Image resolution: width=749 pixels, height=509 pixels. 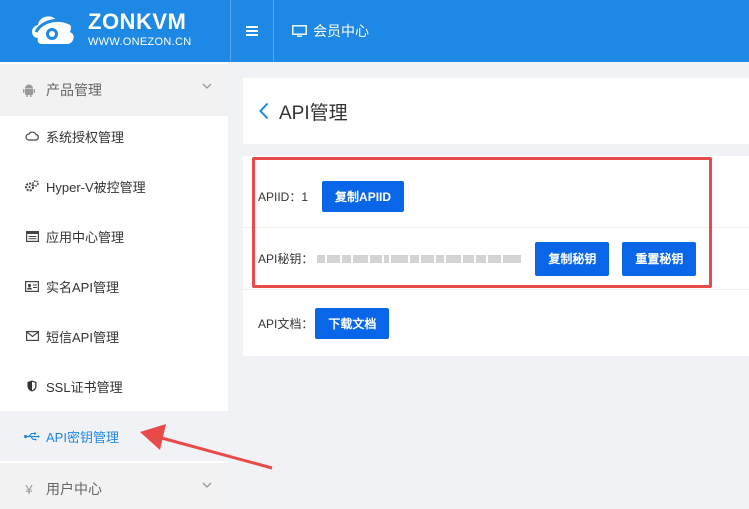 I want to click on chevron-left-icon, so click(x=264, y=111).